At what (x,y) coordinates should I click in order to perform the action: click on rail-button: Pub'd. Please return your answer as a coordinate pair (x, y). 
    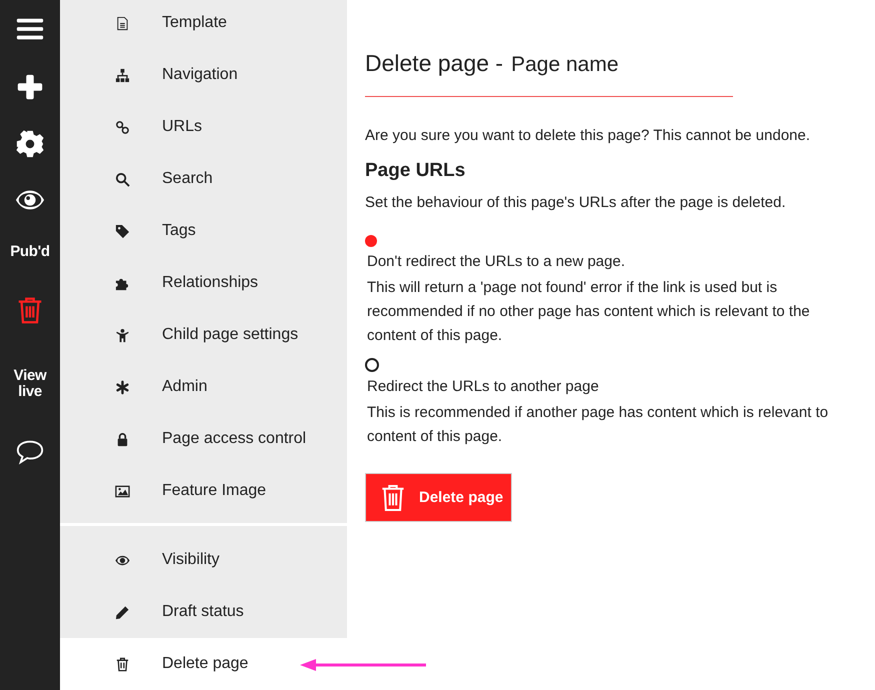
    Looking at the image, I should click on (30, 252).